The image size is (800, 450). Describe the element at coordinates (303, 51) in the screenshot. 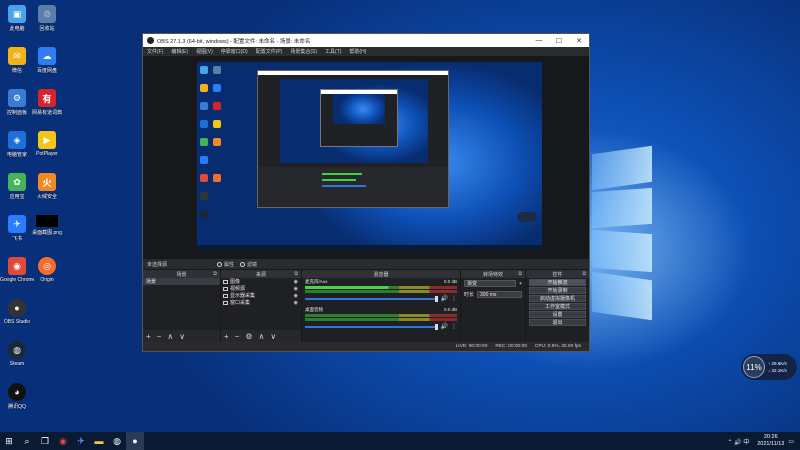

I see `menu-scene-collection: 场景集合(S)` at that location.